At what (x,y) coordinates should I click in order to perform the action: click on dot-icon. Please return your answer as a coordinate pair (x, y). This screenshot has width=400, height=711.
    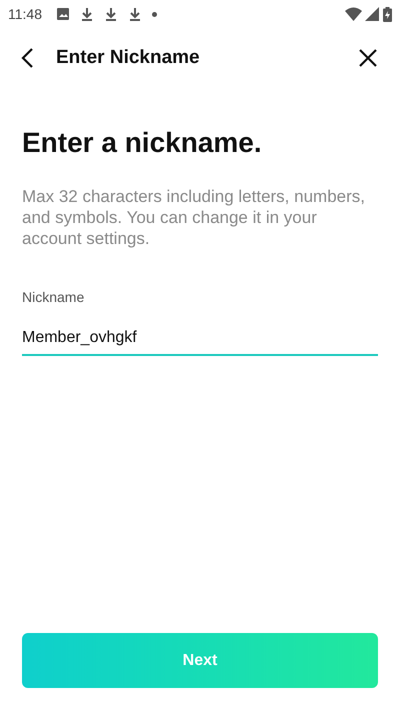
    Looking at the image, I should click on (154, 14).